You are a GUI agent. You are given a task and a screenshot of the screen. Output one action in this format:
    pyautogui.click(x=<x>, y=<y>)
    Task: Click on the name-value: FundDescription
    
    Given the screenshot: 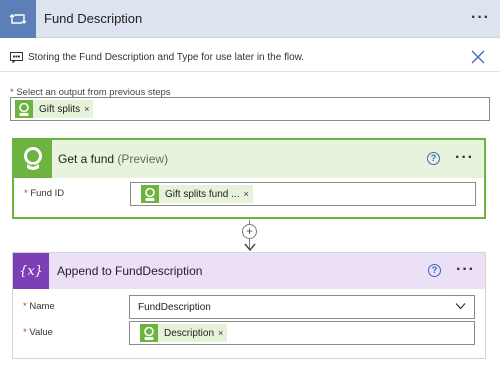 What is the action you would take?
    pyautogui.click(x=174, y=307)
    